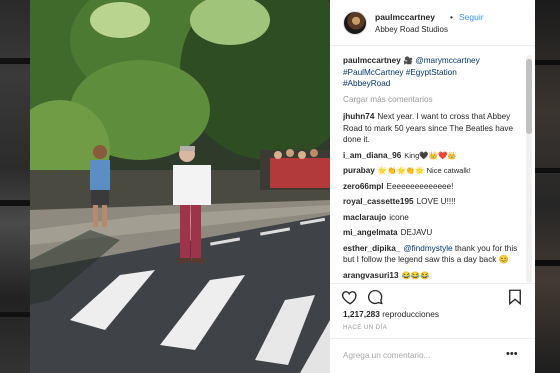  I want to click on comment-mention: @findmystyle, so click(427, 248).